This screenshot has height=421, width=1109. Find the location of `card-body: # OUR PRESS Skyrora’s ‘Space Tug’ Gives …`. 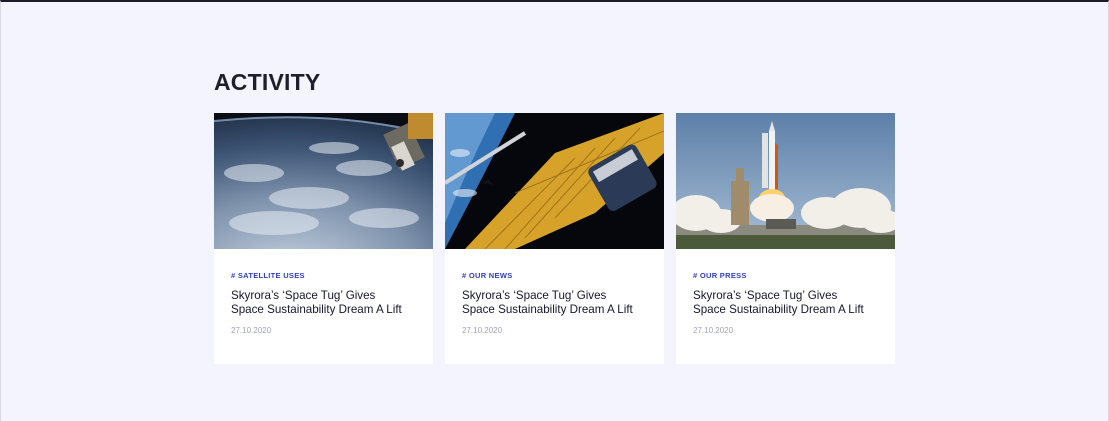

card-body: # OUR PRESS Skyrora’s ‘Space Tug’ Gives … is located at coordinates (785, 292).